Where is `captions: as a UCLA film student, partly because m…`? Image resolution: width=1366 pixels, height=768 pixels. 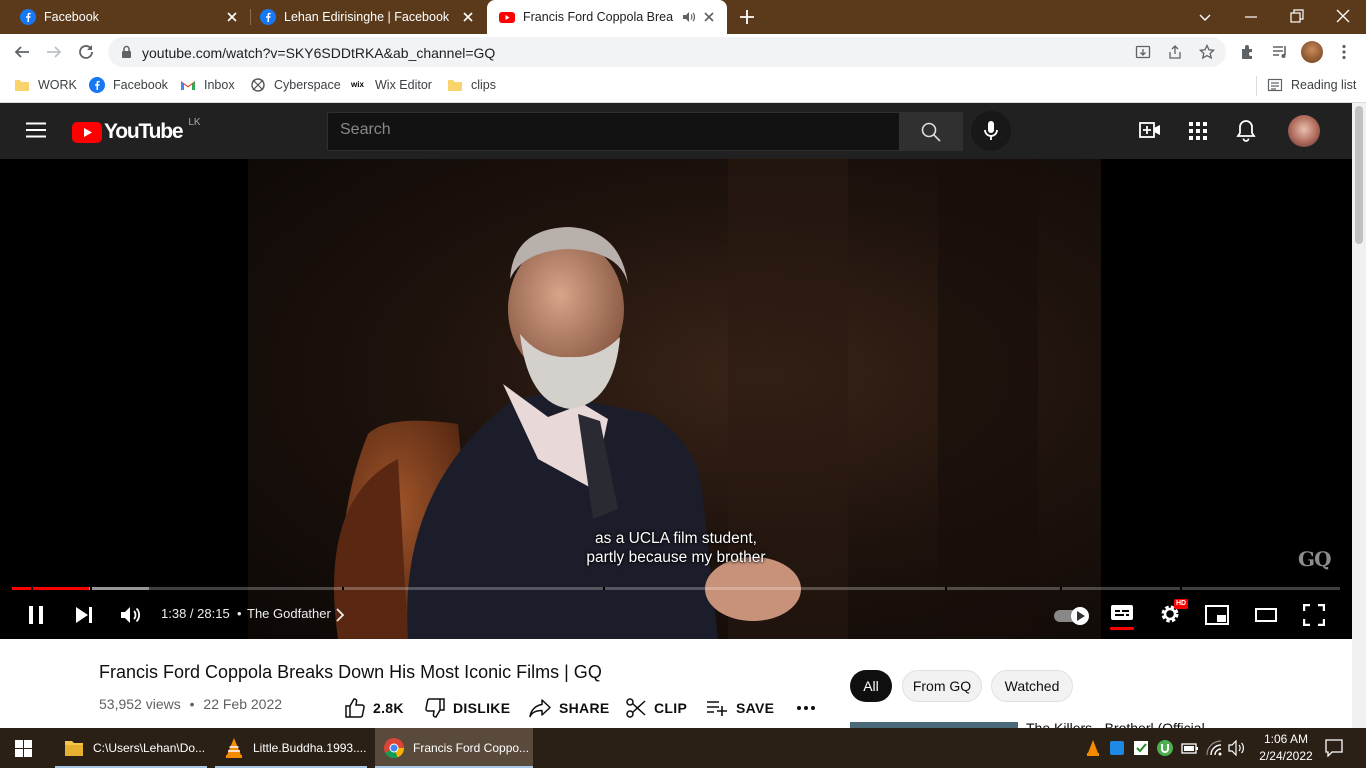
captions: as a UCLA film student, partly because m… is located at coordinates (676, 548).